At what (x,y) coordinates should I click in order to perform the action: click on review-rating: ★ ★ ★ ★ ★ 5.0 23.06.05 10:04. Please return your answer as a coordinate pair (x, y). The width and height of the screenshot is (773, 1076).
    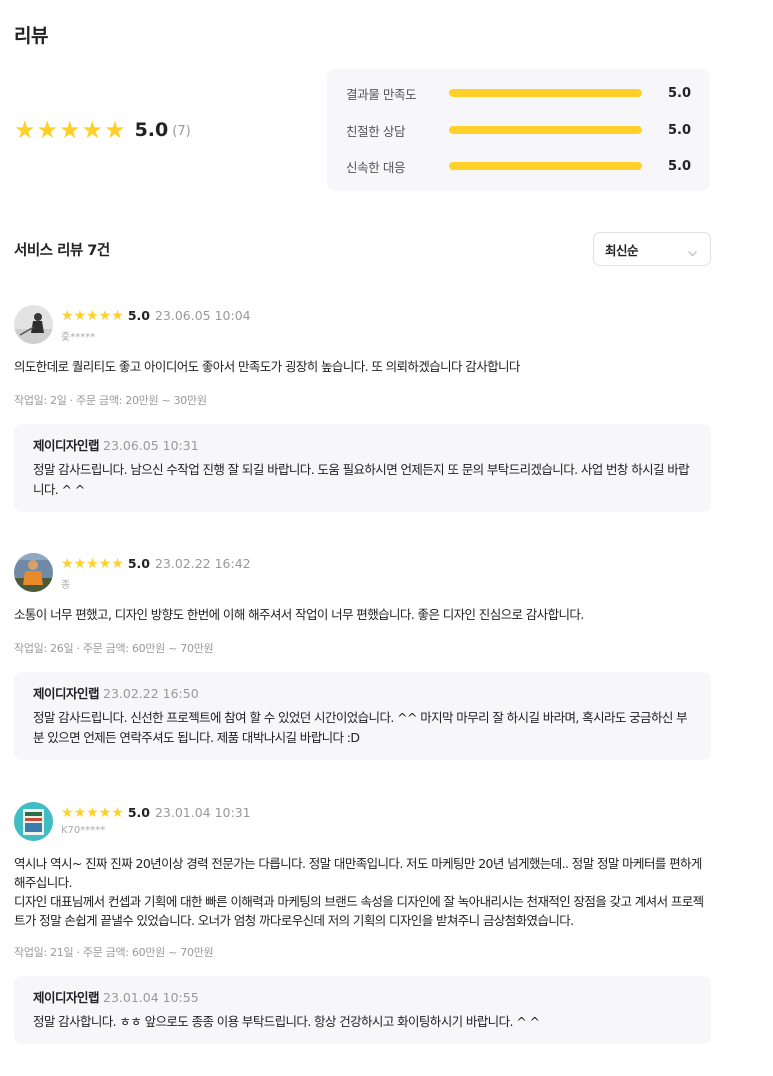
    Looking at the image, I should click on (156, 315).